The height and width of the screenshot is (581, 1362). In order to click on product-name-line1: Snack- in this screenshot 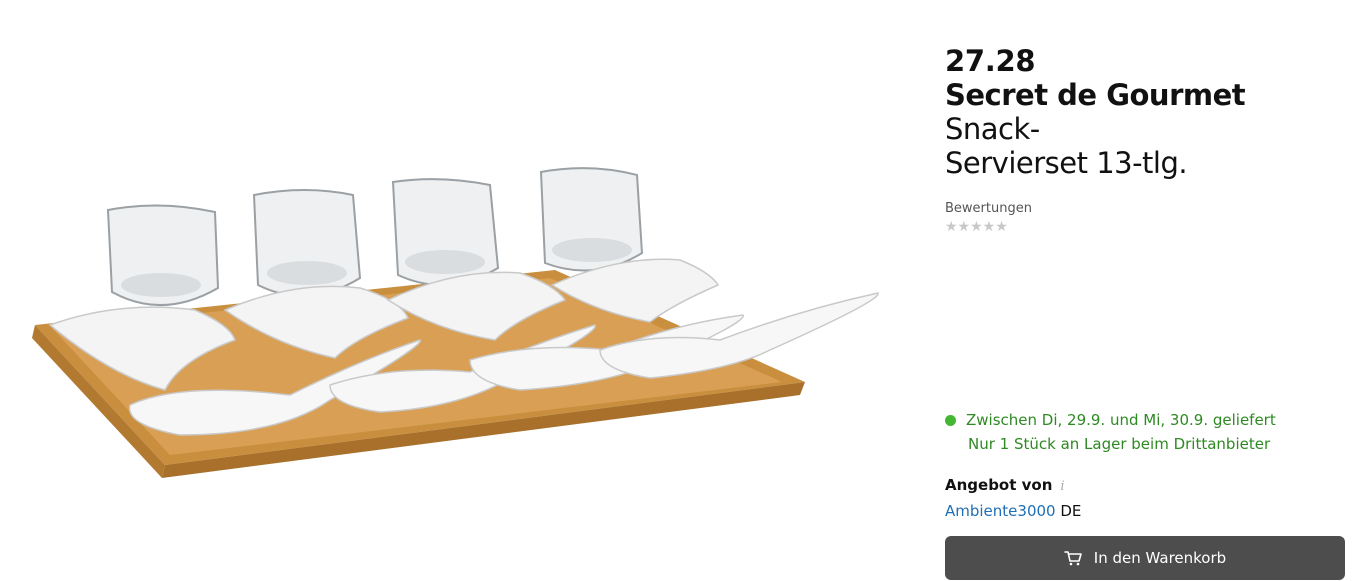, I will do `click(992, 129)`.